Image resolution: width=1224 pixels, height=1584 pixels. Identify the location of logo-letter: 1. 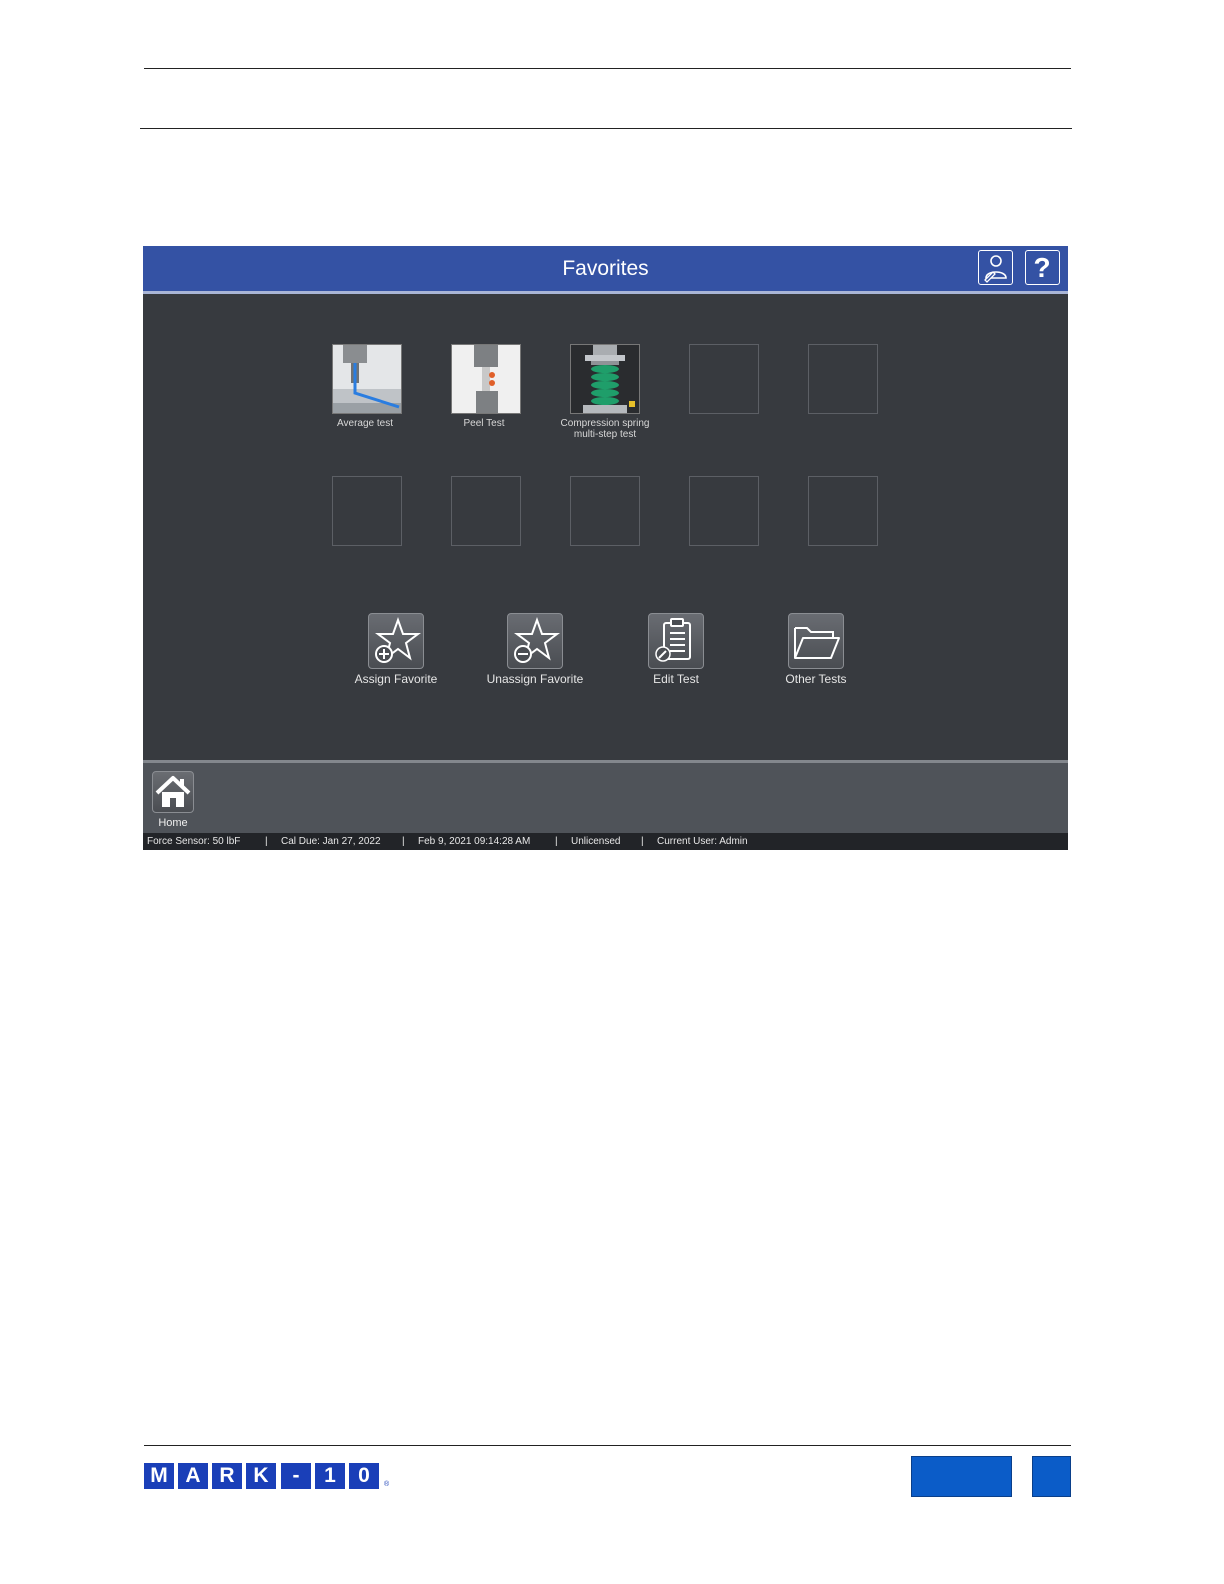
(330, 1476).